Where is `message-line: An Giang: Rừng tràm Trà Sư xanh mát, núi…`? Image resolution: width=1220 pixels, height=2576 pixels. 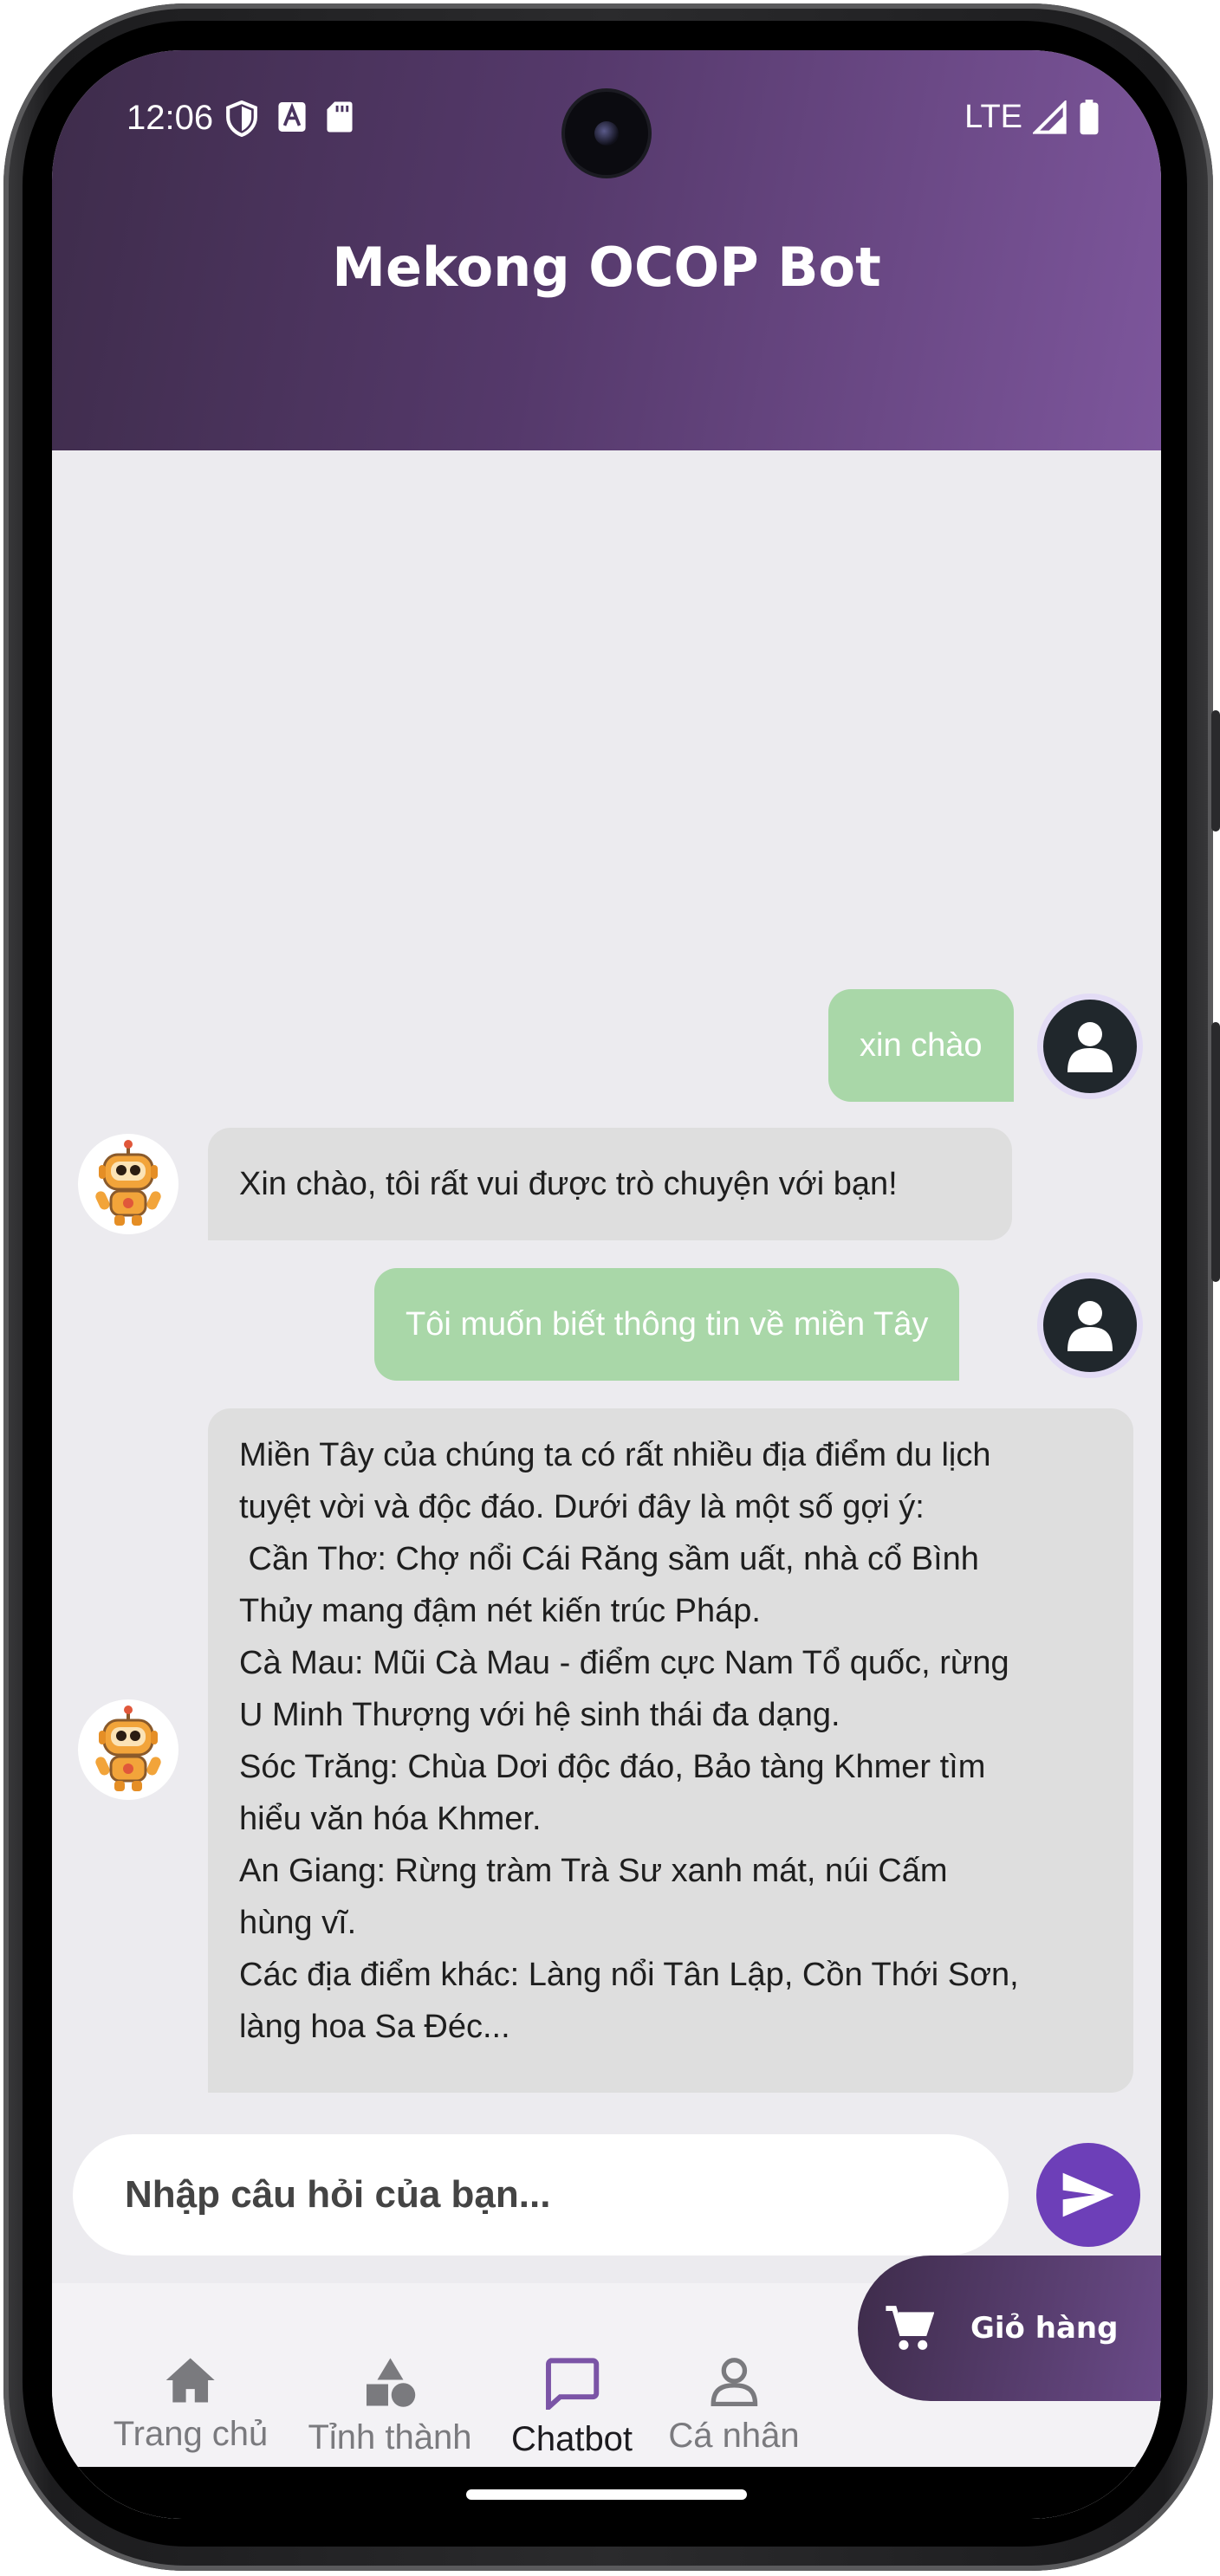 message-line: An Giang: Rừng tràm Trà Sư xanh mát, núi… is located at coordinates (594, 1871).